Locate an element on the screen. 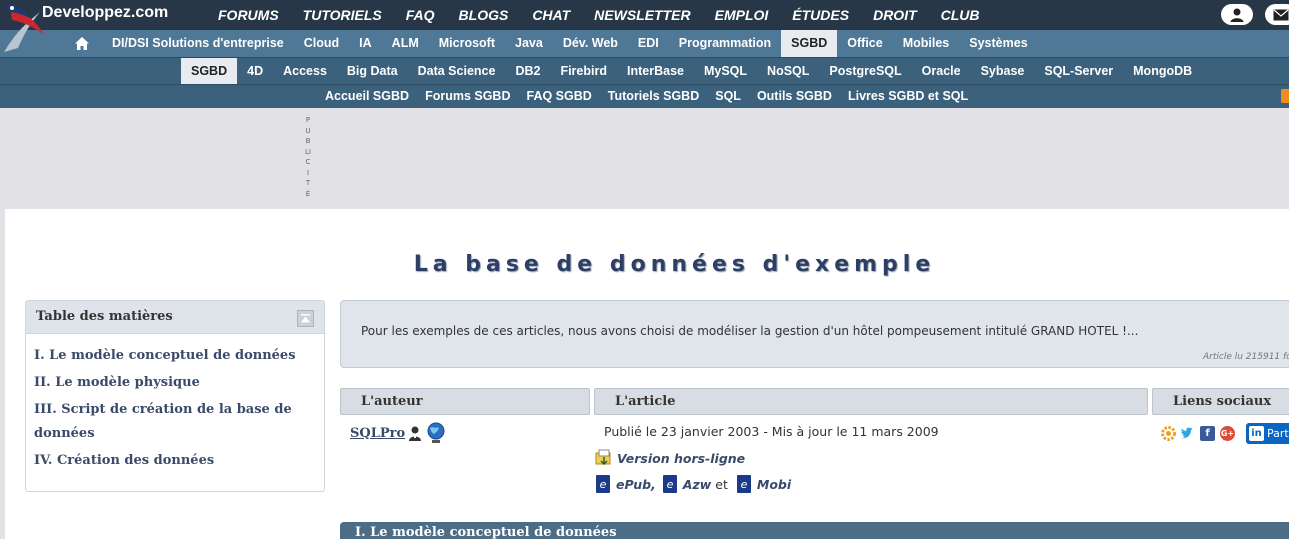  nav3-oracle: Oracle is located at coordinates (941, 71).